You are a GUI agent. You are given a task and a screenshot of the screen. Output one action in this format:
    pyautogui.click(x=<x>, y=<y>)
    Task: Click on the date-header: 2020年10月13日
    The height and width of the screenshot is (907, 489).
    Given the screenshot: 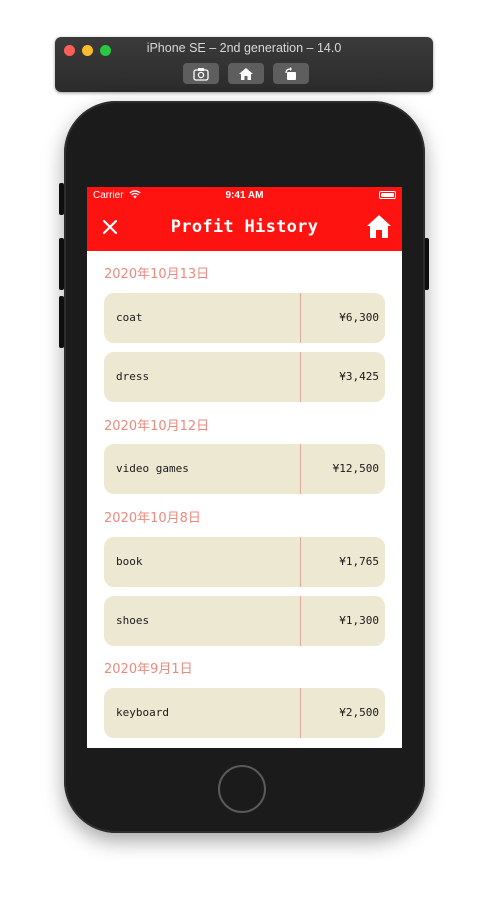 What is the action you would take?
    pyautogui.click(x=157, y=274)
    